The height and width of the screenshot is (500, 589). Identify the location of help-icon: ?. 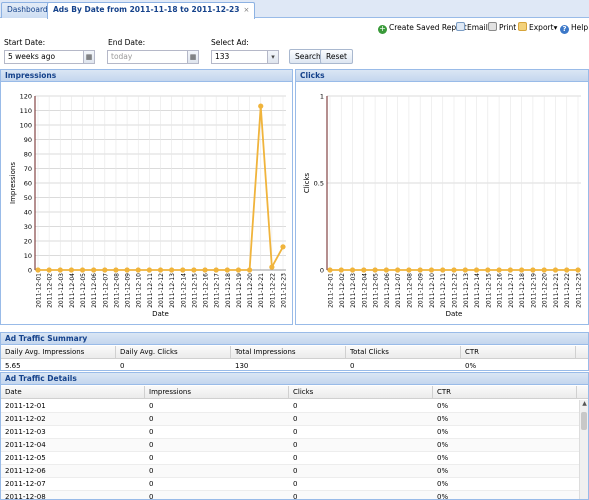
(564, 29).